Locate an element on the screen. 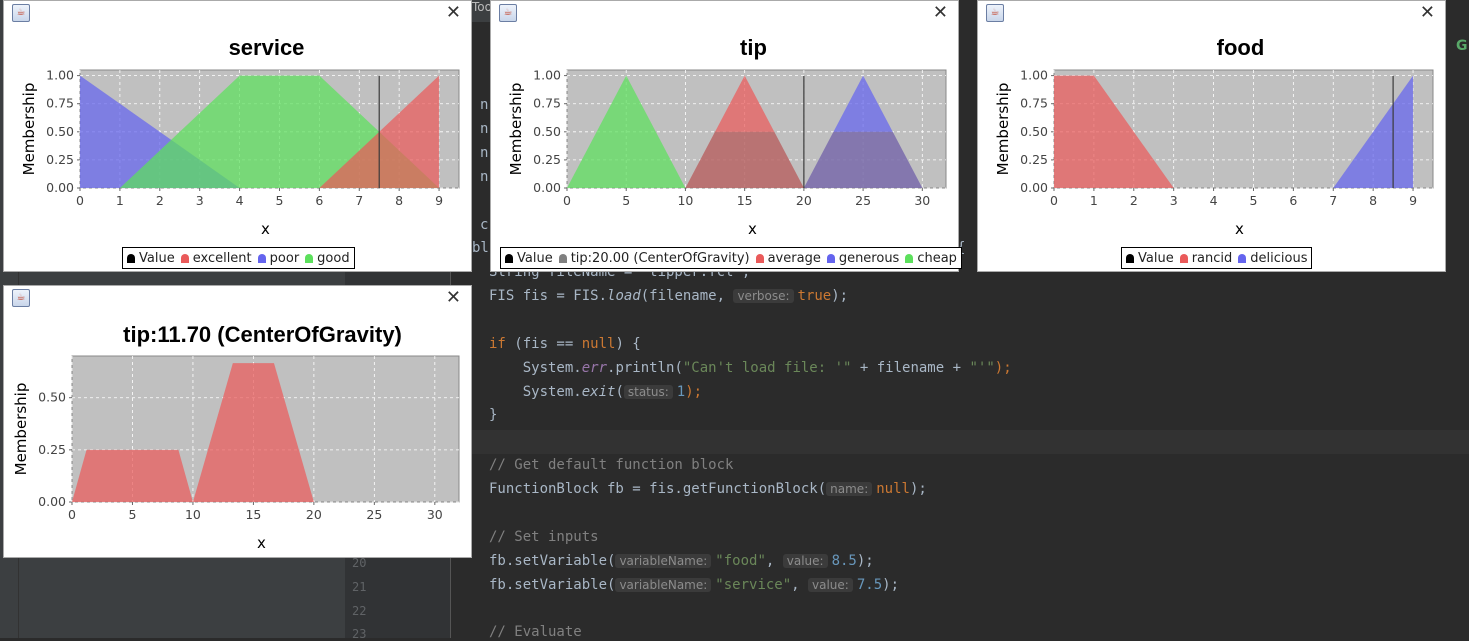 Image resolution: width=1469 pixels, height=641 pixels. run-icon: G is located at coordinates (1462, 46).